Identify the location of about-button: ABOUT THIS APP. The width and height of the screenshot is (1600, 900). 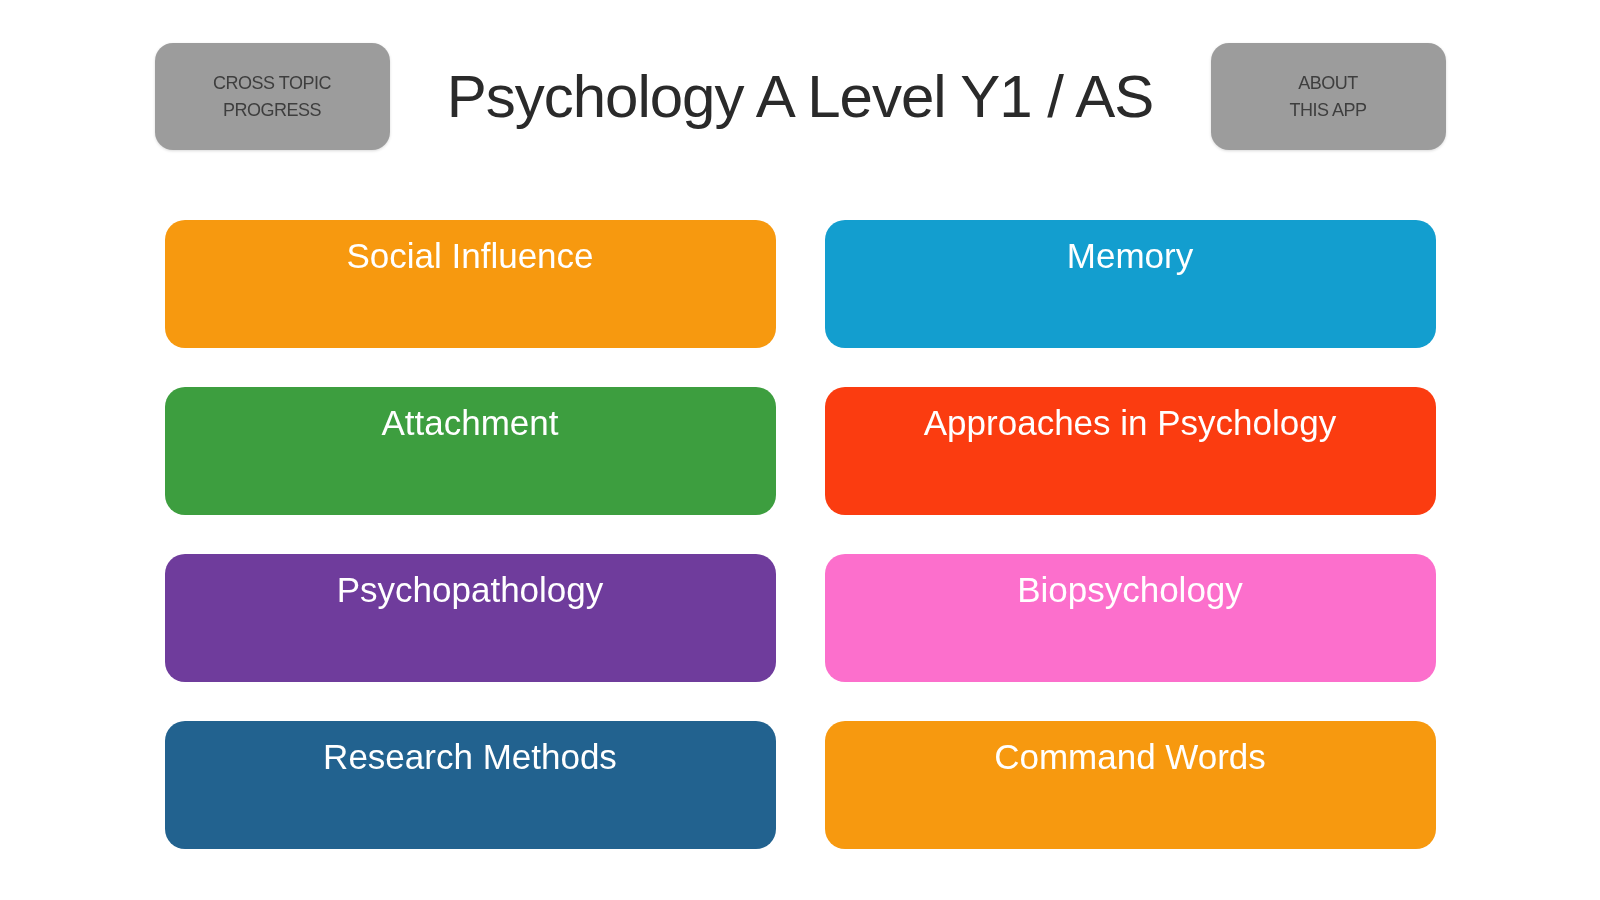
(1328, 96).